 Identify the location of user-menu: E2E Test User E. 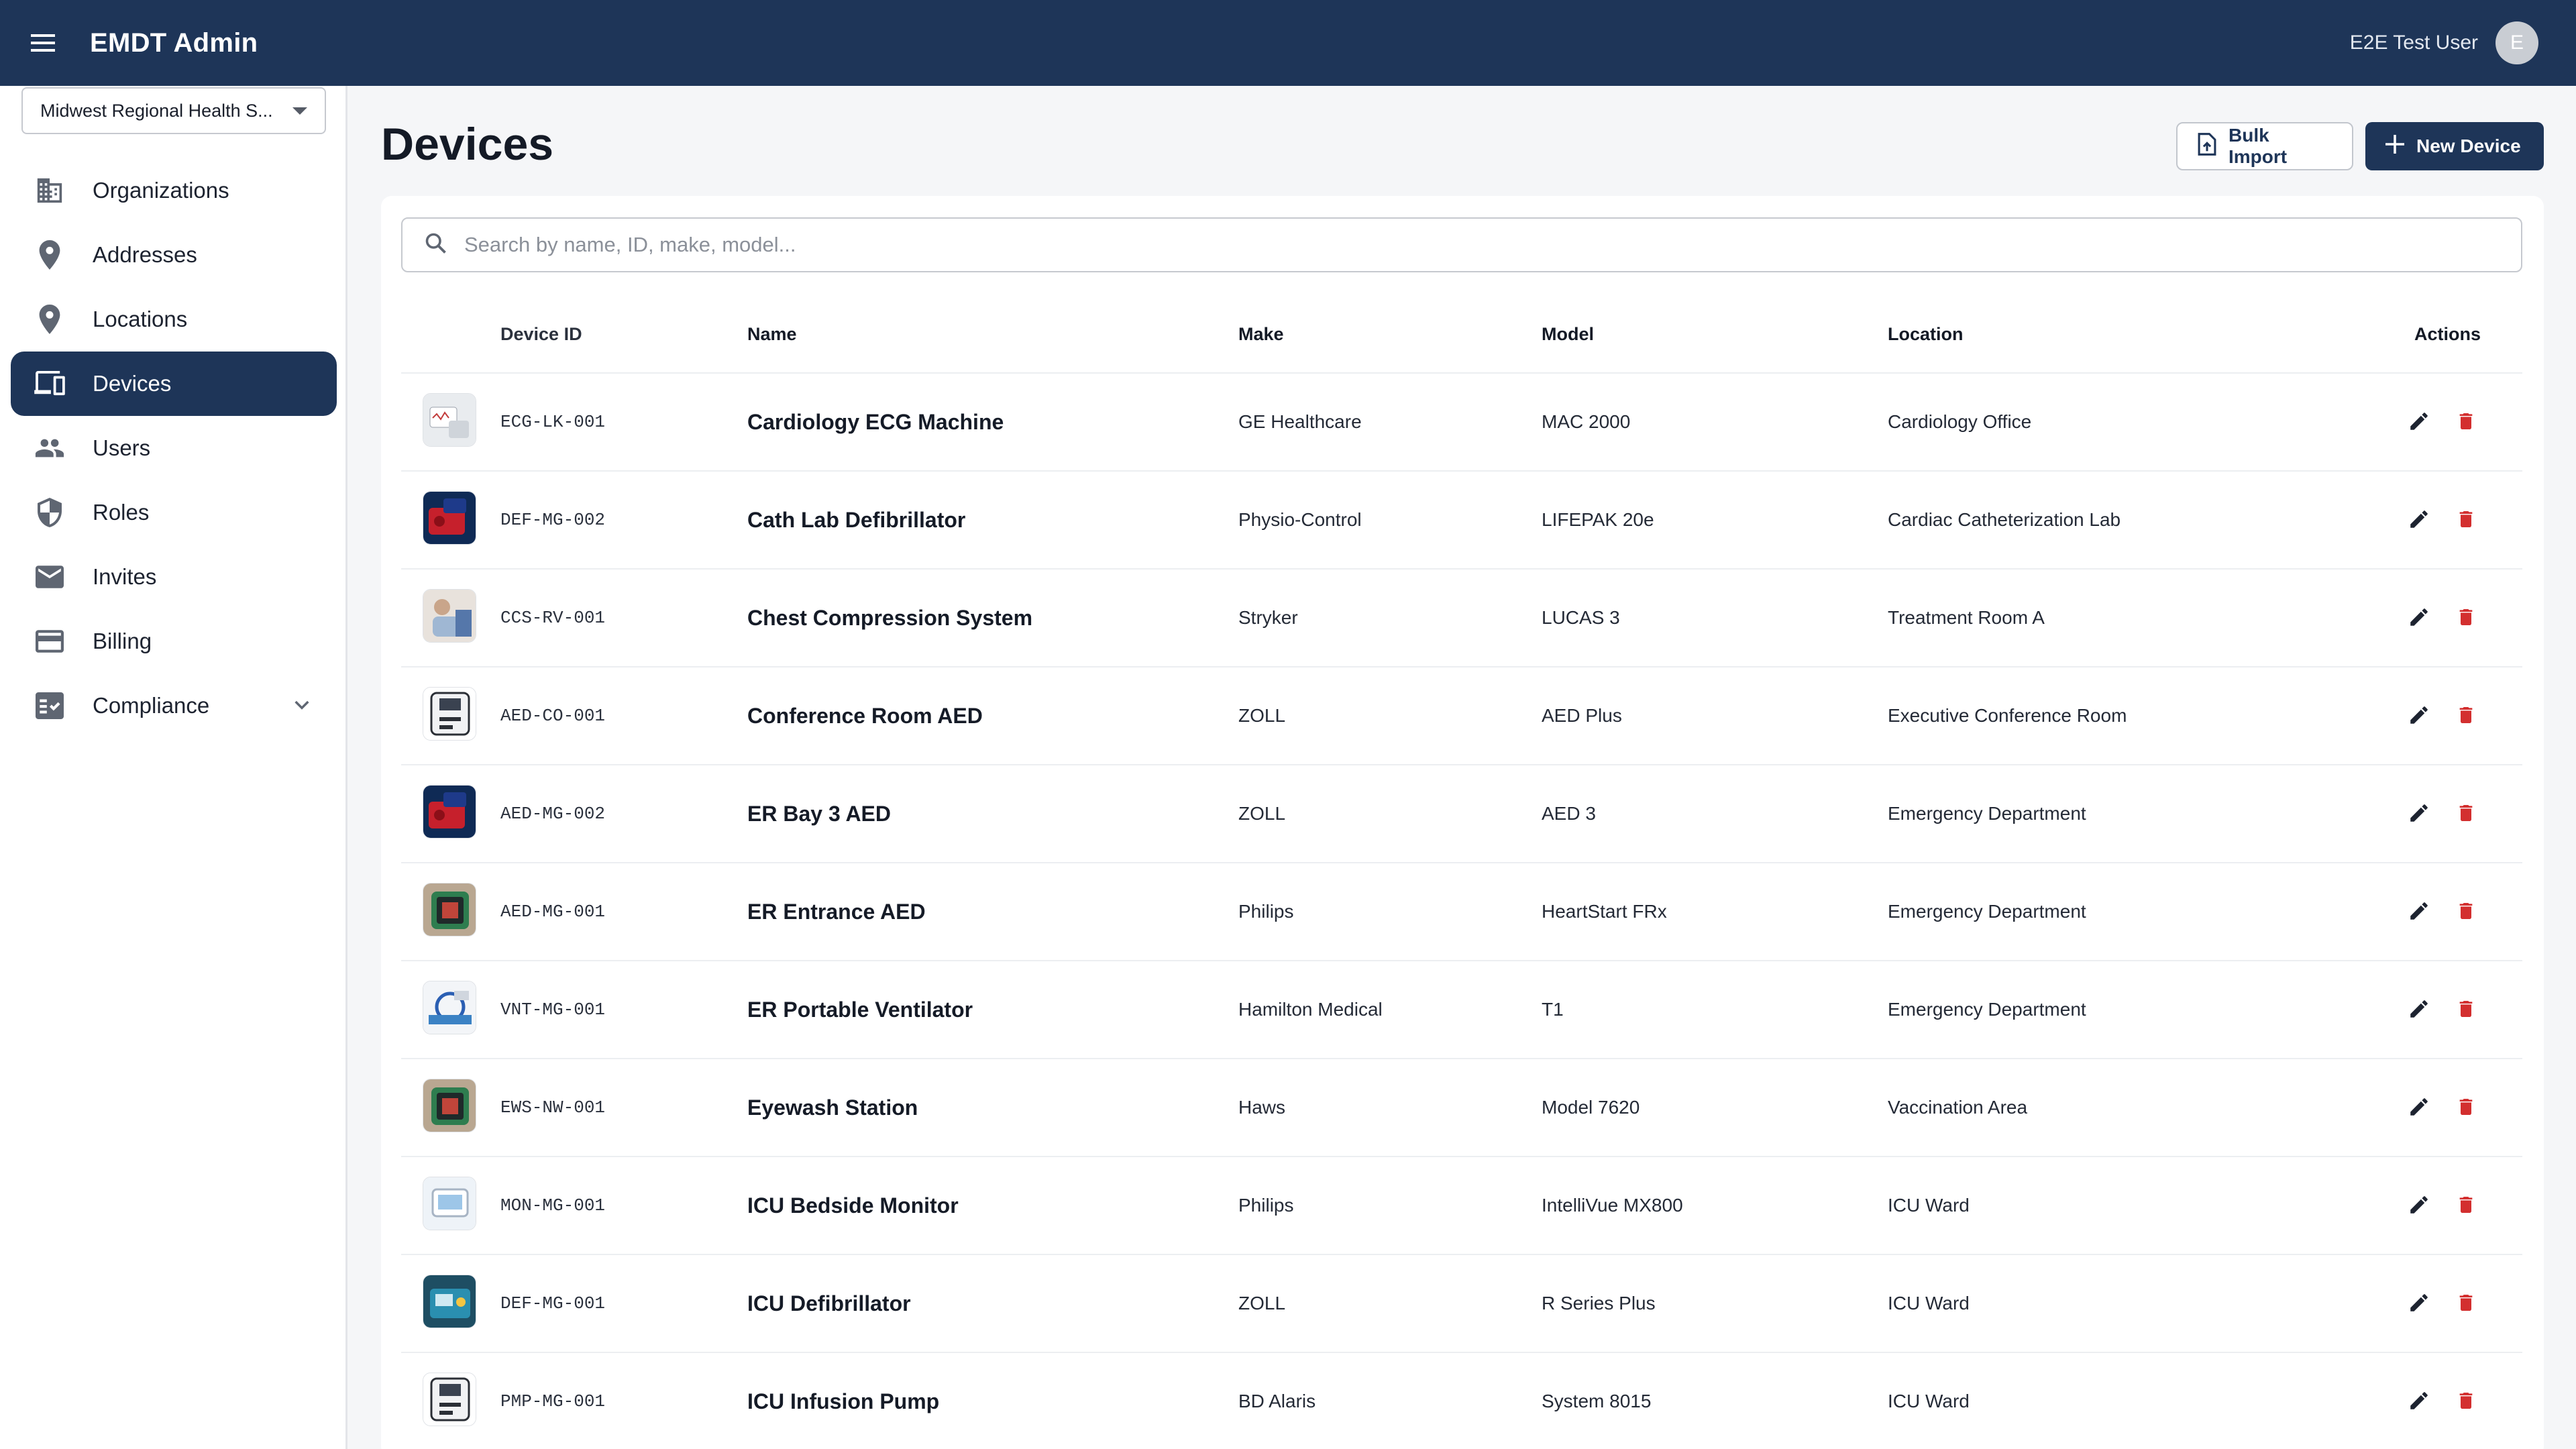
(2444, 43).